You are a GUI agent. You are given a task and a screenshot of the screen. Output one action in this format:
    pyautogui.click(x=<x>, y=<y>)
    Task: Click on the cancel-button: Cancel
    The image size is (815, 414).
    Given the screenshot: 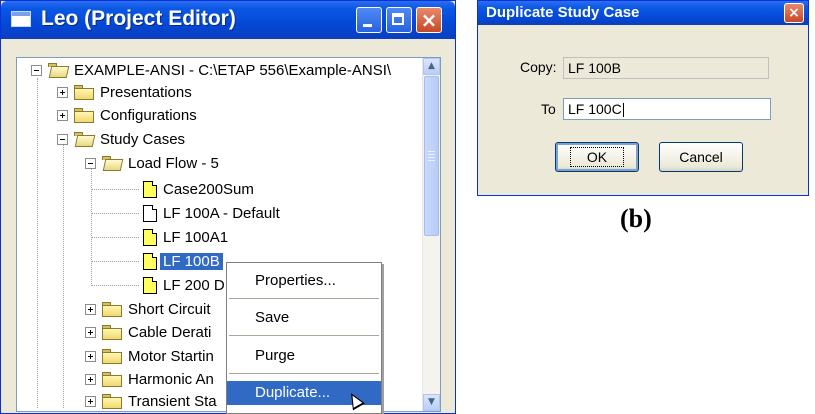 What is the action you would take?
    pyautogui.click(x=701, y=157)
    